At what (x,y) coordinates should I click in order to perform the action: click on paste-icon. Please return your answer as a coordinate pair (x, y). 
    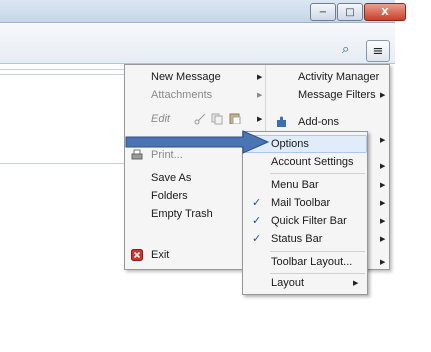
    Looking at the image, I should click on (235, 118).